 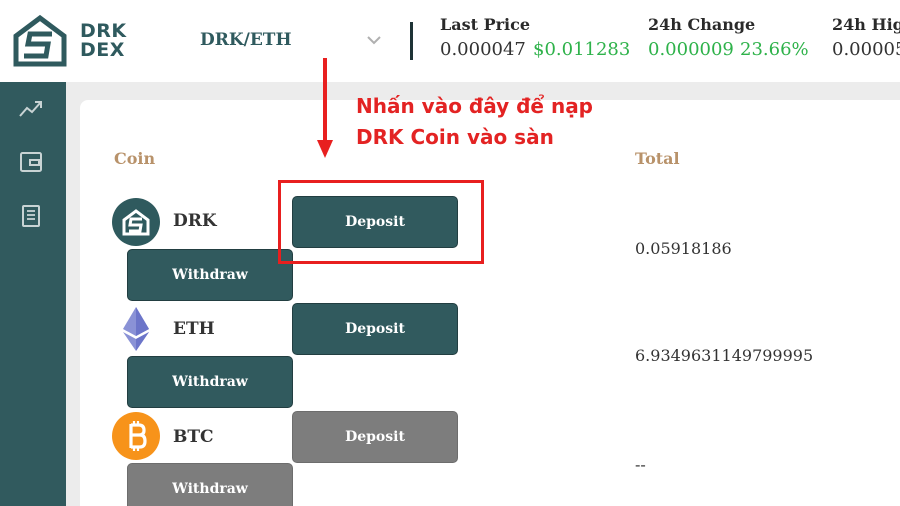 I want to click on change-24h-label: 24h Change, so click(x=702, y=24).